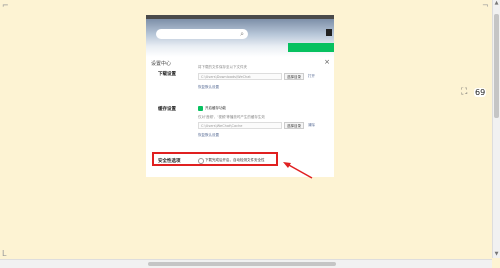 The image size is (500, 268). Describe the element at coordinates (242, 264) in the screenshot. I see `horizontal-scroll-thumb` at that location.